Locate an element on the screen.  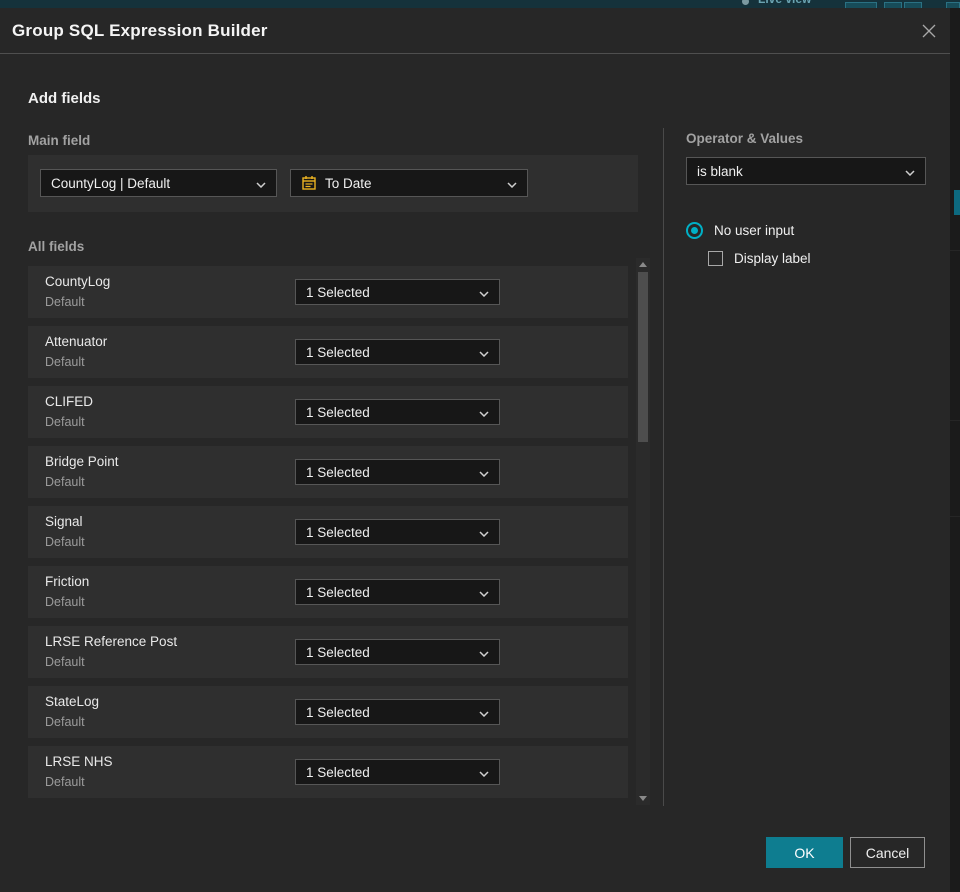
field-row-friction: Friction Default 1 Selected is located at coordinates (328, 592).